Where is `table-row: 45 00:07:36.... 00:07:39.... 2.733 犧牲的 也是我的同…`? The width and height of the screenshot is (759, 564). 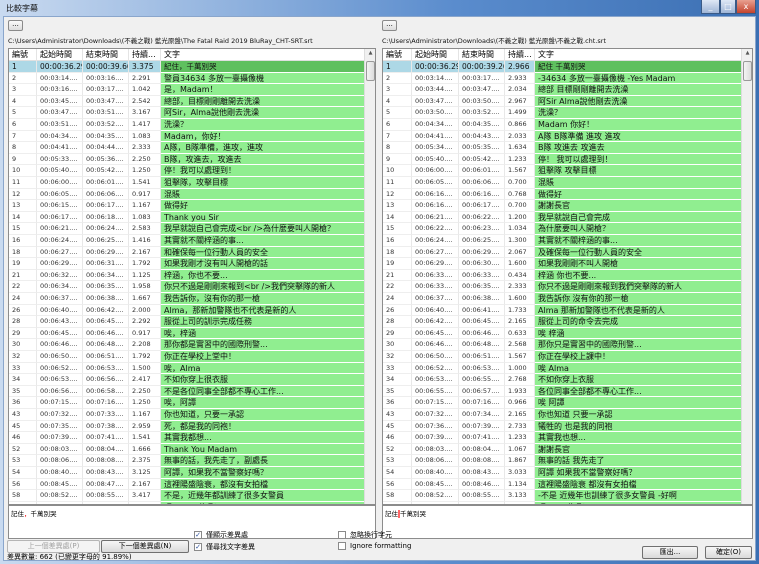
table-row: 45 00:07:36.... 00:07:39.... 2.733 犧牲的 也是我的同… is located at coordinates (562, 426).